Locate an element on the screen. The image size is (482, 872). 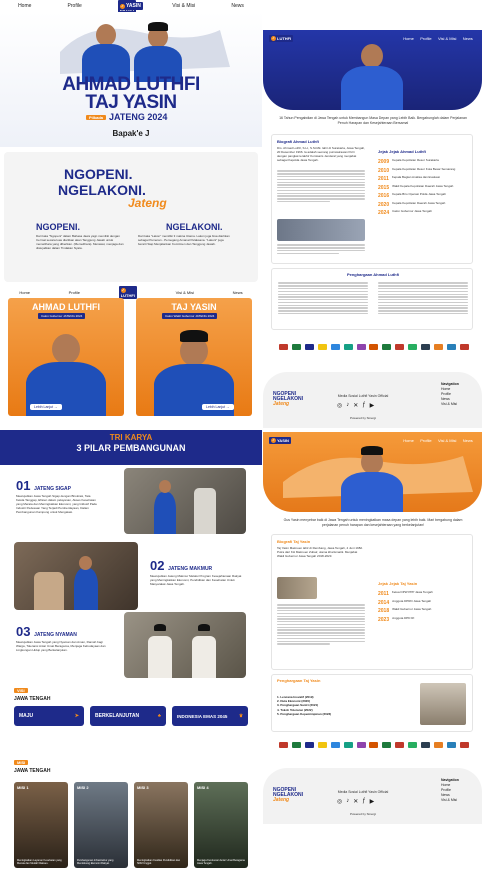
yasin-footer-nav-visi: Visi & Misi is located at coordinates (450, 800).